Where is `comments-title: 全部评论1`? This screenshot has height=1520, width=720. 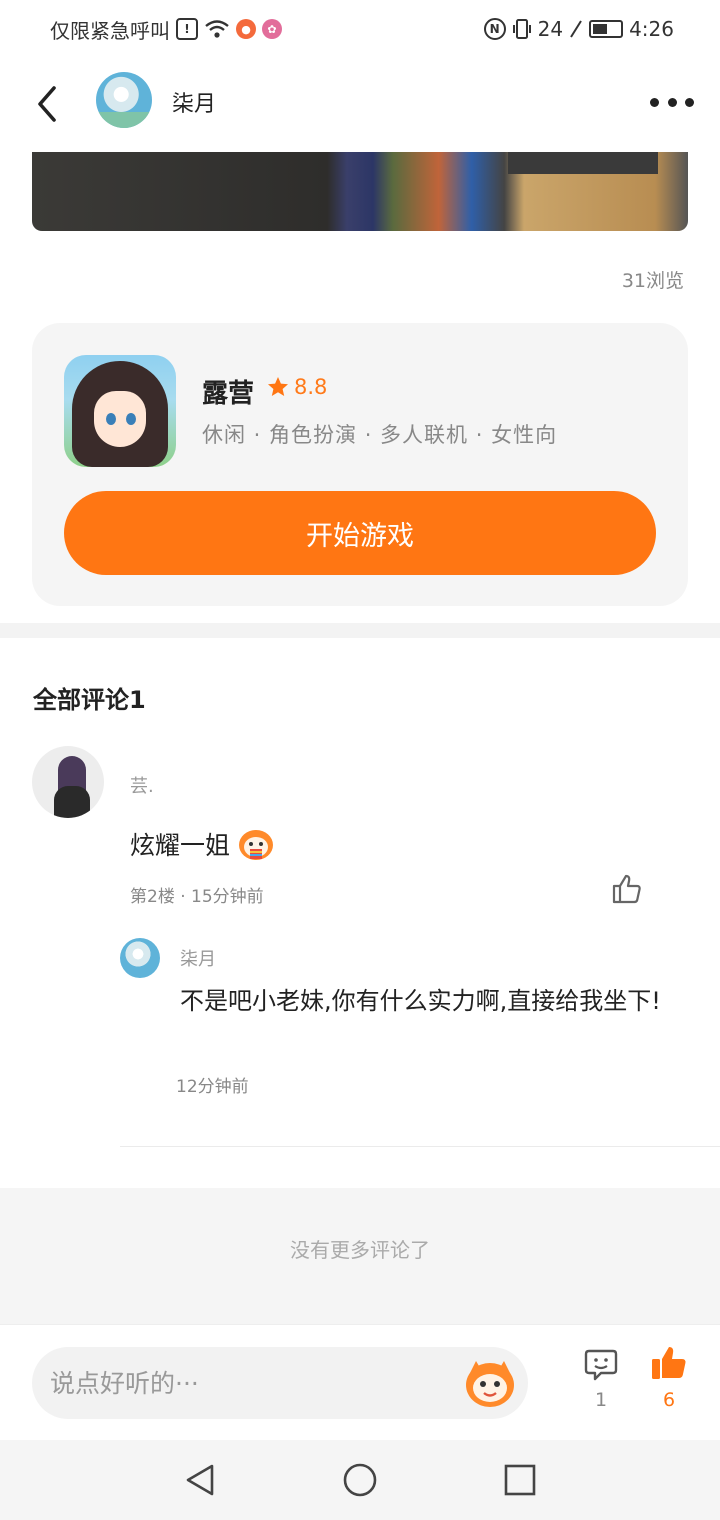
comments-title: 全部评论1 is located at coordinates (89, 700).